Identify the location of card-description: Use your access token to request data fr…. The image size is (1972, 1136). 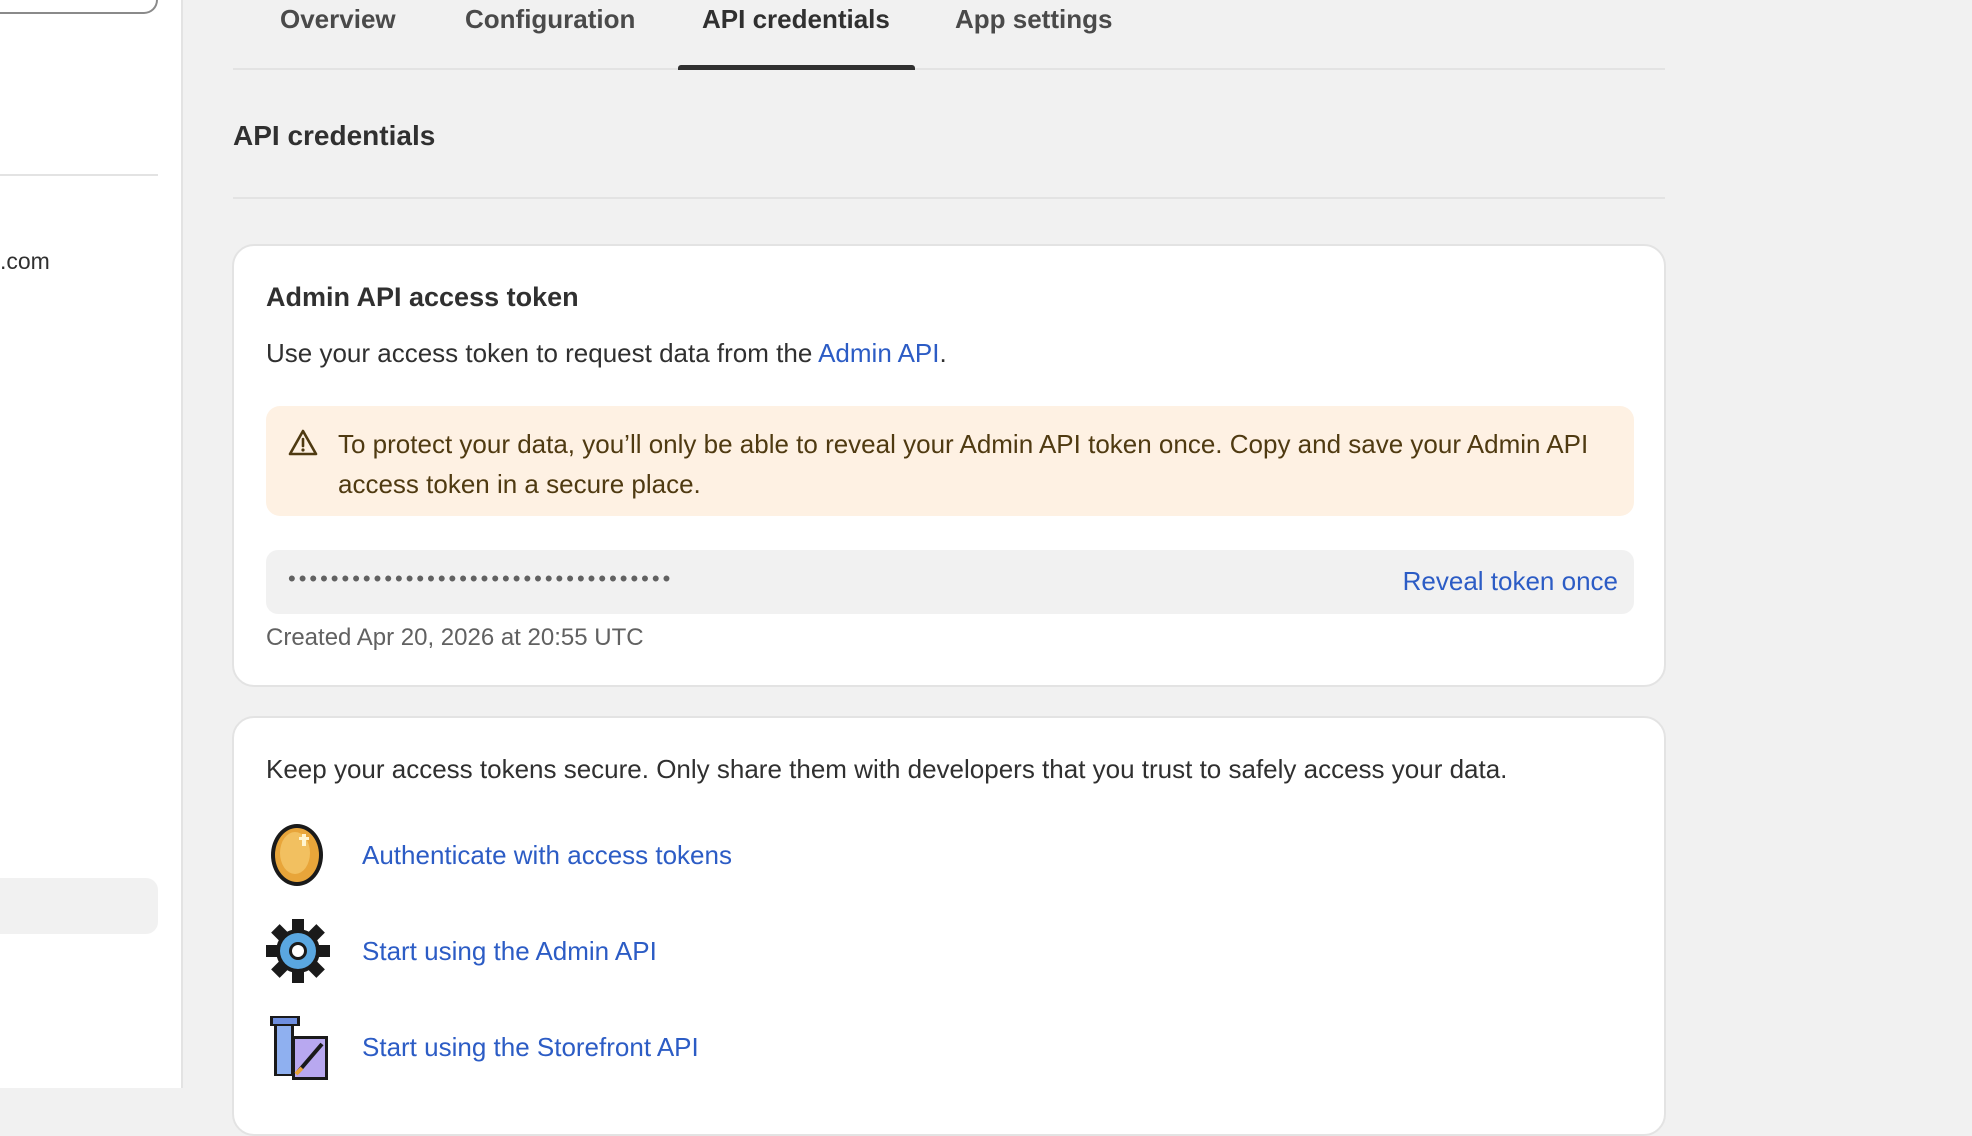
(606, 353).